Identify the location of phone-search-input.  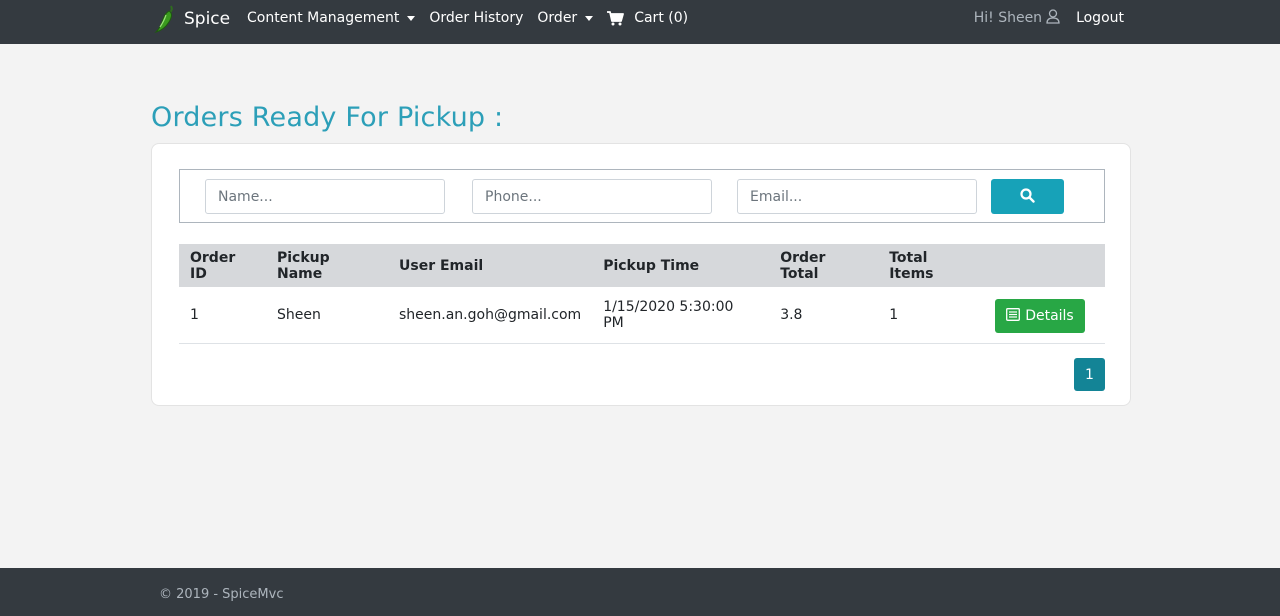
(592, 196).